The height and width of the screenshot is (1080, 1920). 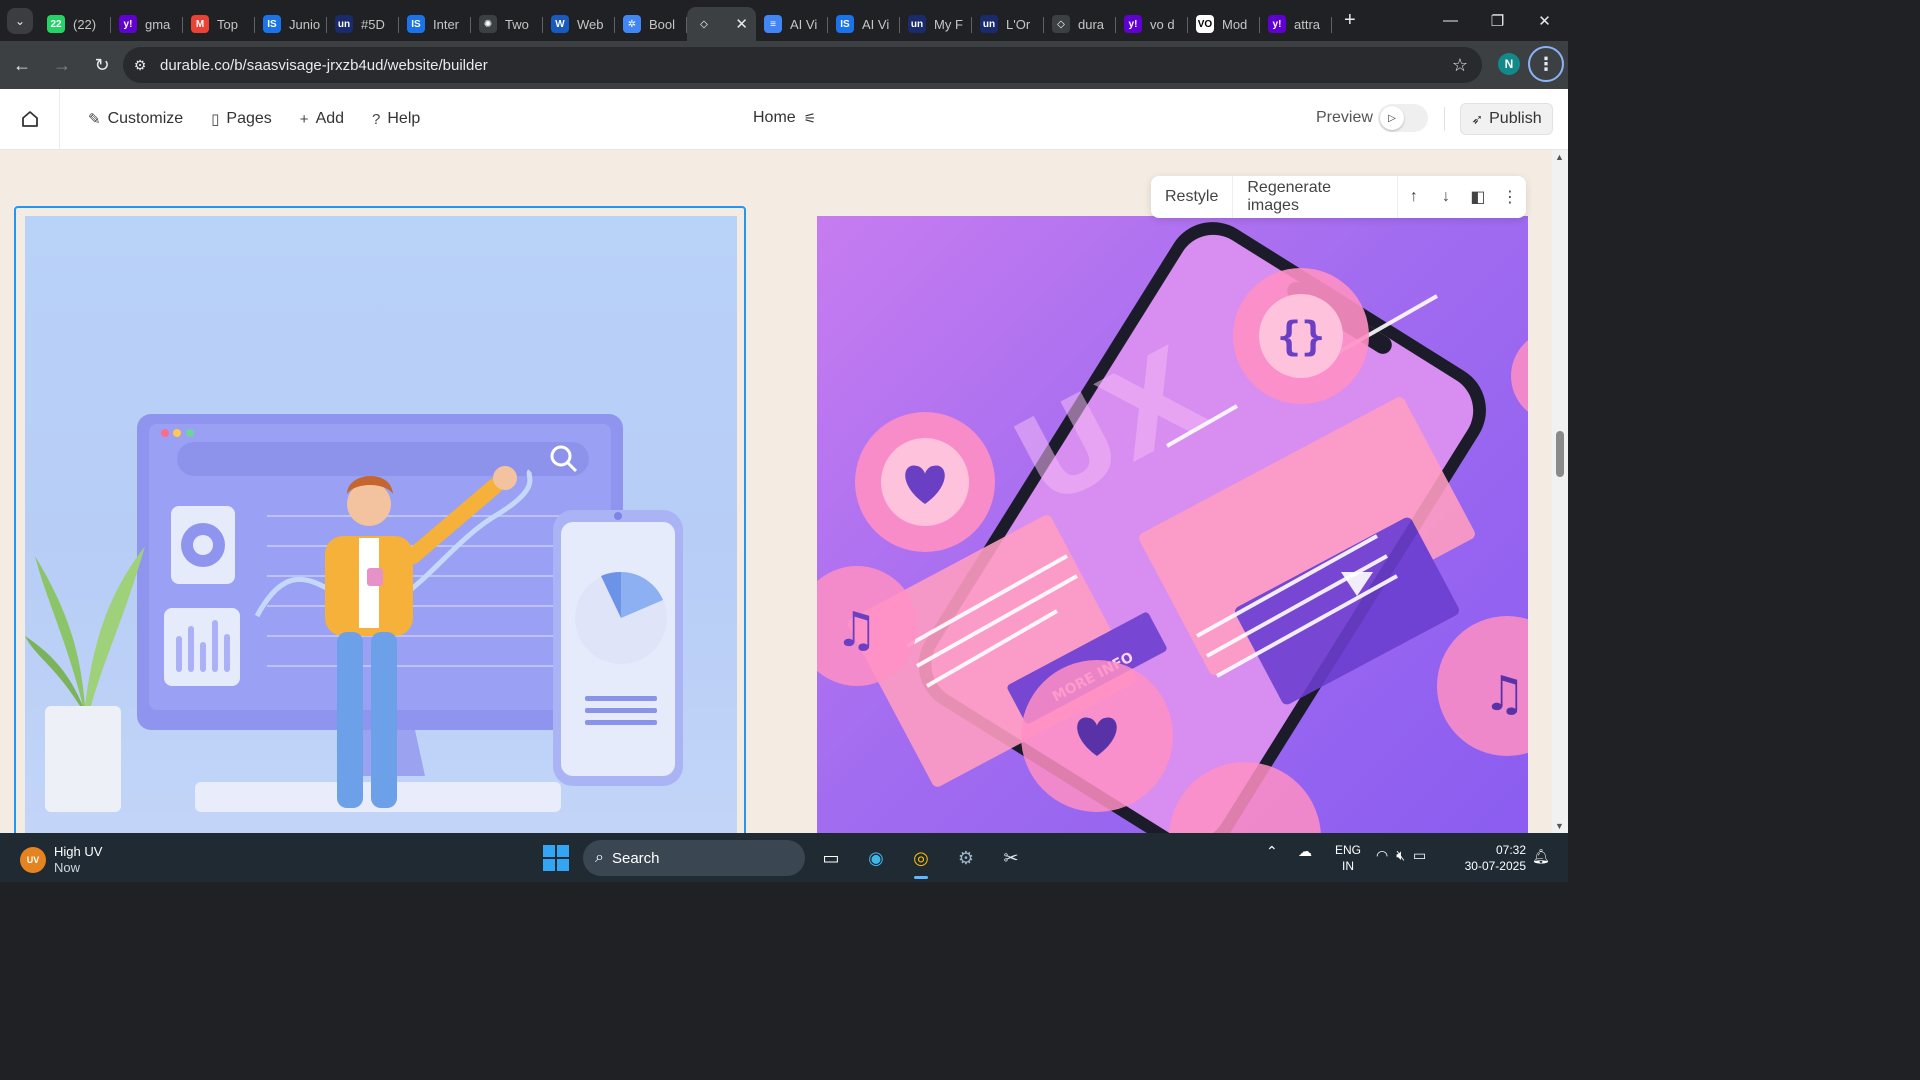 What do you see at coordinates (75, 24) in the screenshot?
I see `browser-tab: 22 (22)` at bounding box center [75, 24].